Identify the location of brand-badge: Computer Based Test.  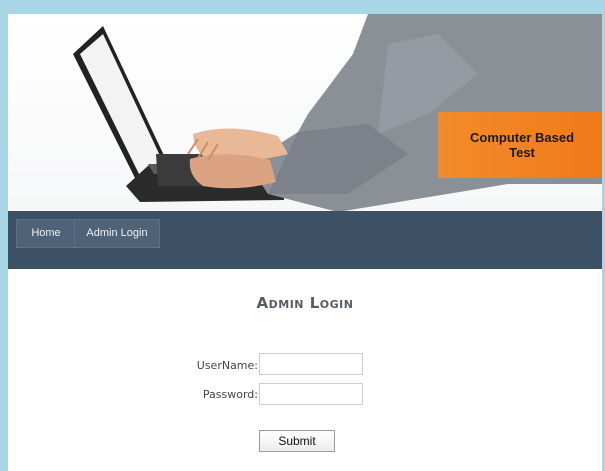
(520, 145).